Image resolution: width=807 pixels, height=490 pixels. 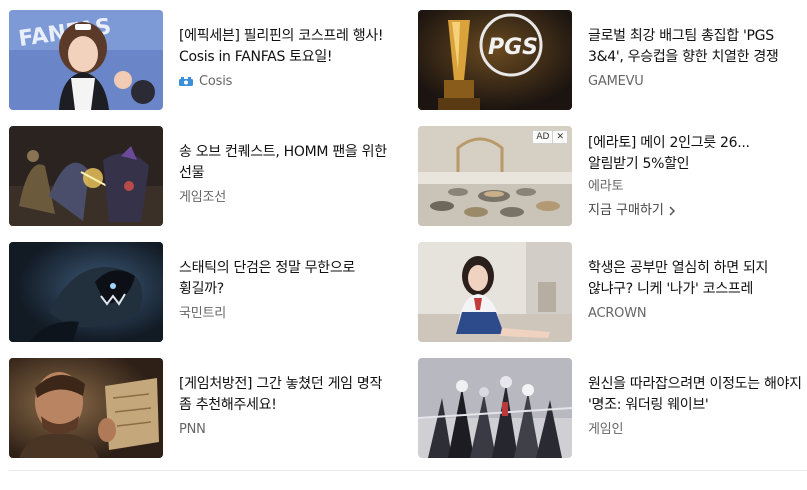 What do you see at coordinates (86, 176) in the screenshot?
I see `battle-scene-thumbnail` at bounding box center [86, 176].